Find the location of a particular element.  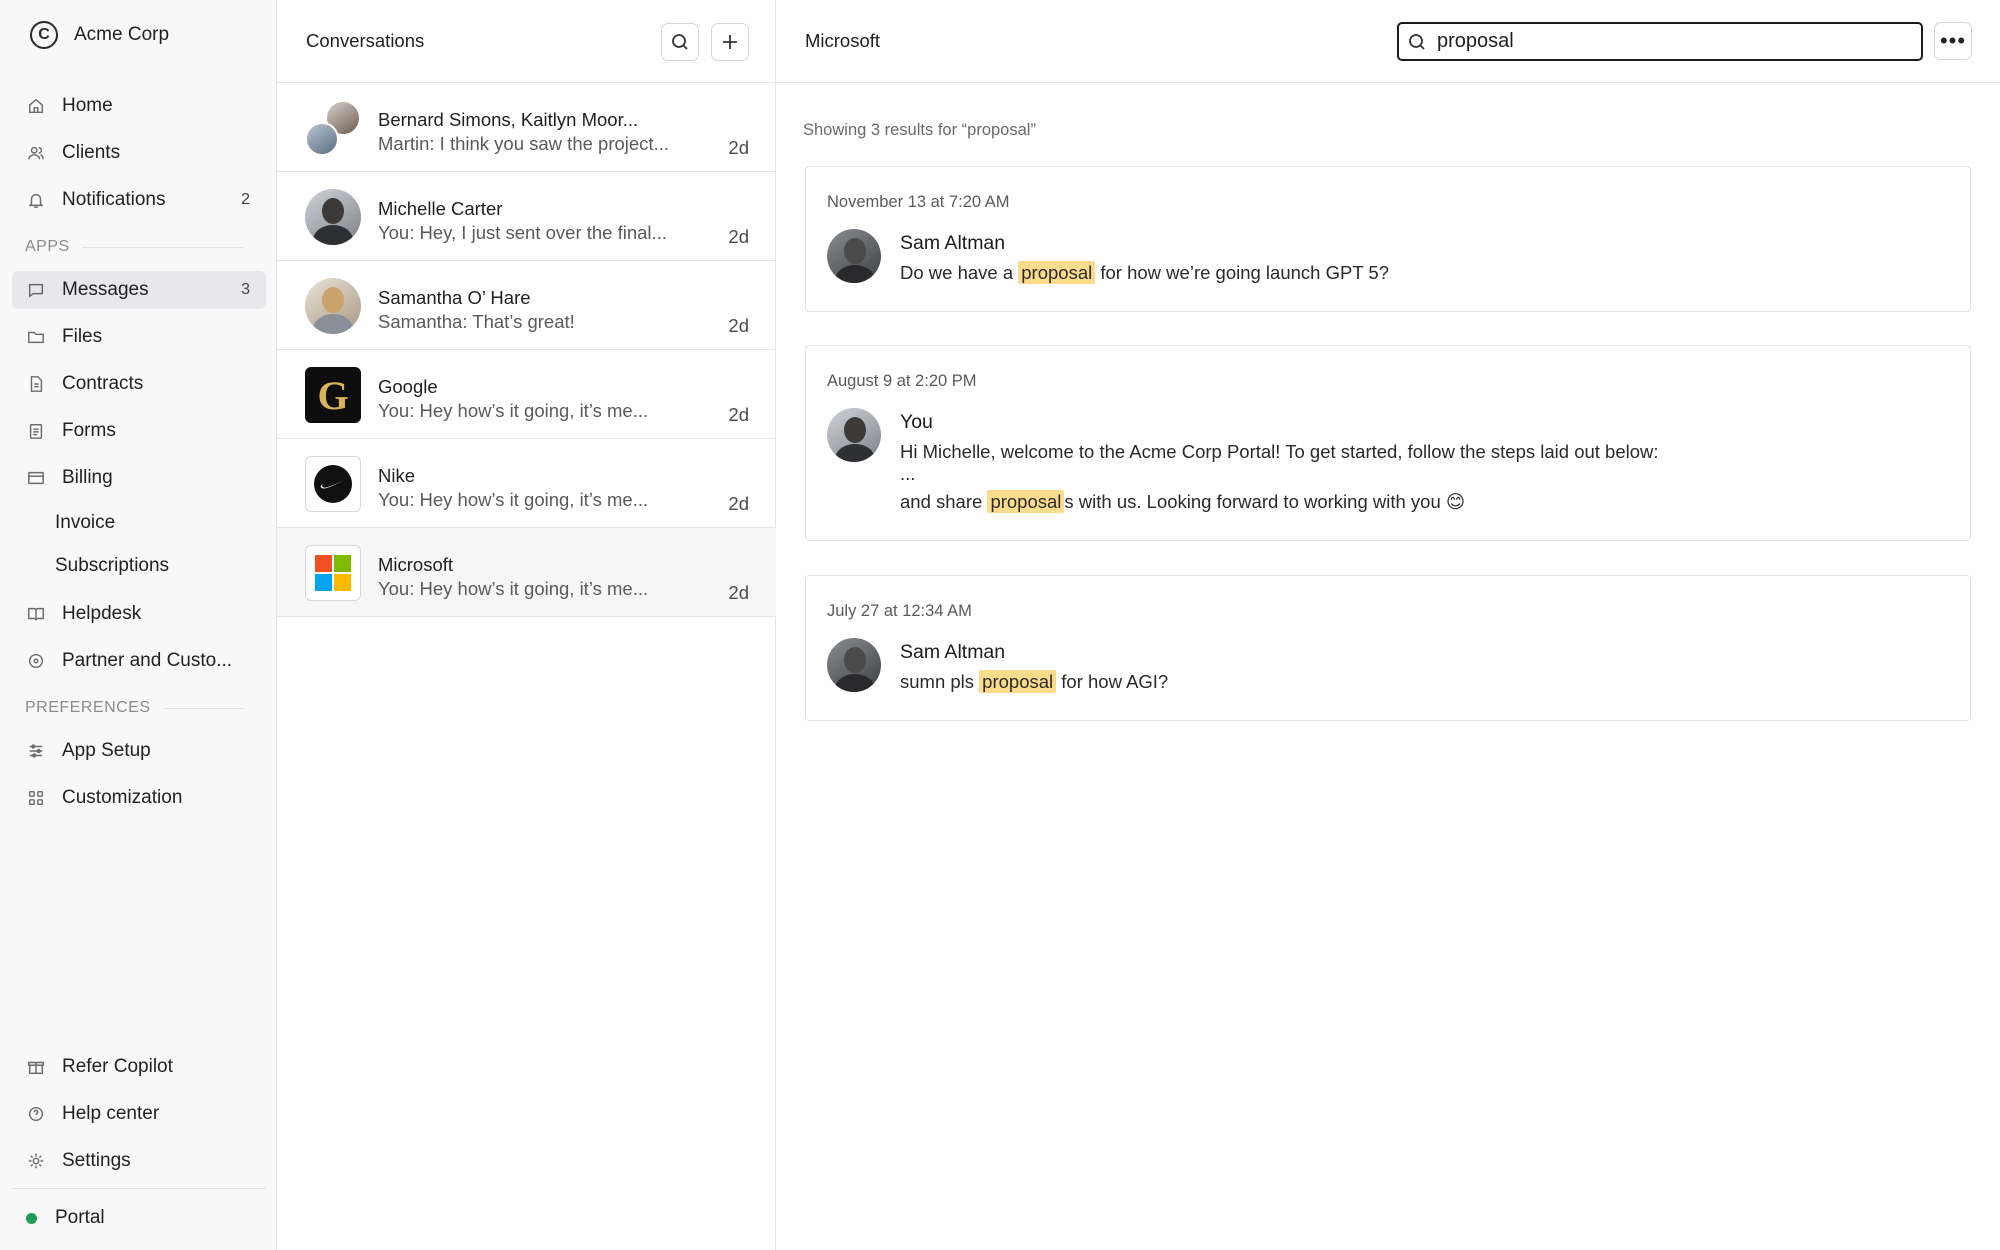

gift-icon is located at coordinates (36, 1067).